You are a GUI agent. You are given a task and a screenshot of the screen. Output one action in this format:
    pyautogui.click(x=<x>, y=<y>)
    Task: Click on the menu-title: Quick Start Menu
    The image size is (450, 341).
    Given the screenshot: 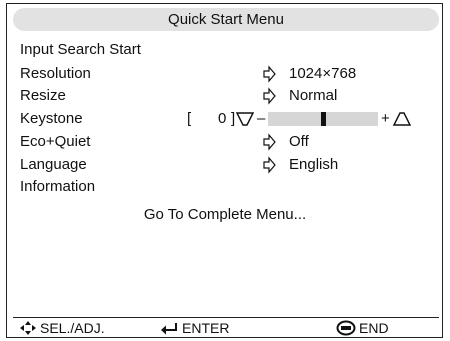 What is the action you would take?
    pyautogui.click(x=226, y=19)
    